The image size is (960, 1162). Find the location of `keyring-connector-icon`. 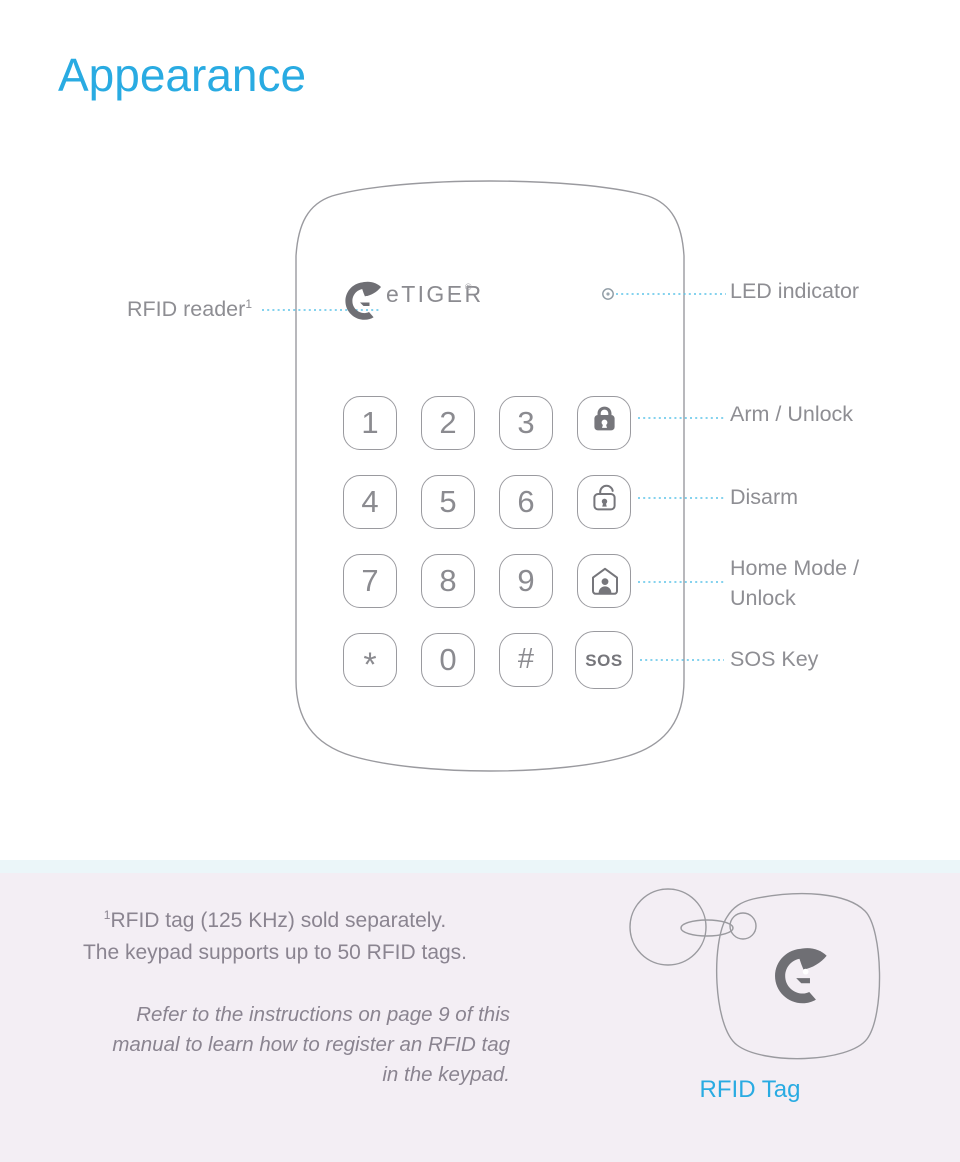

keyring-connector-icon is located at coordinates (707, 928).